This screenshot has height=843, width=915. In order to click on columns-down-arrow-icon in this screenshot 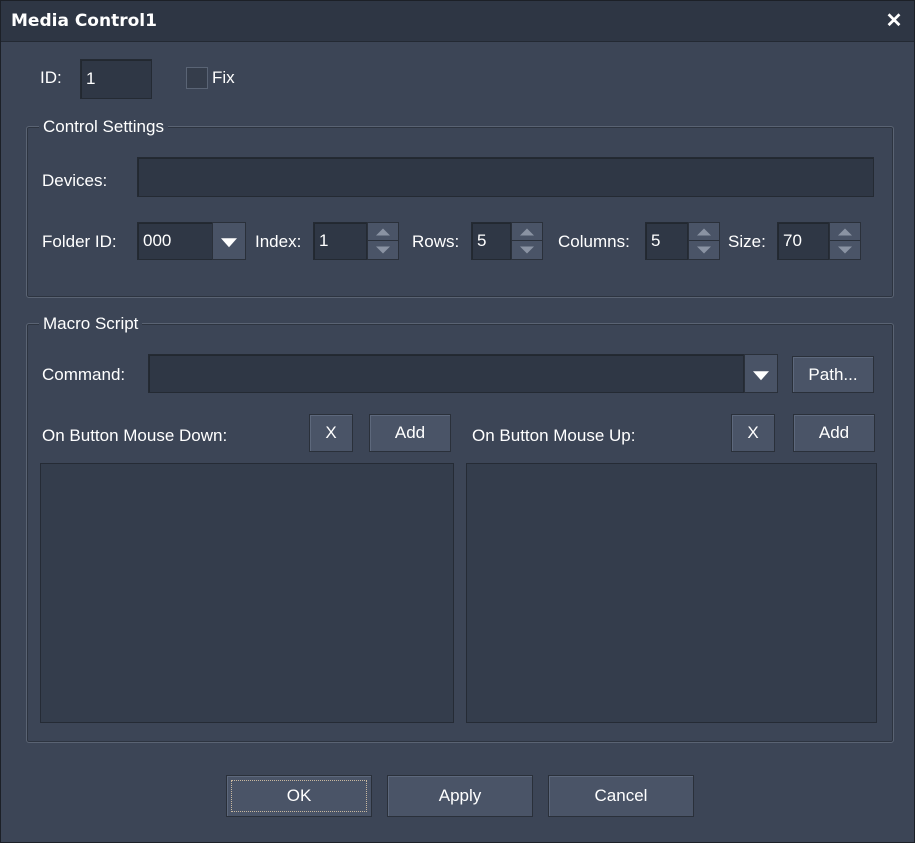, I will do `click(704, 250)`.